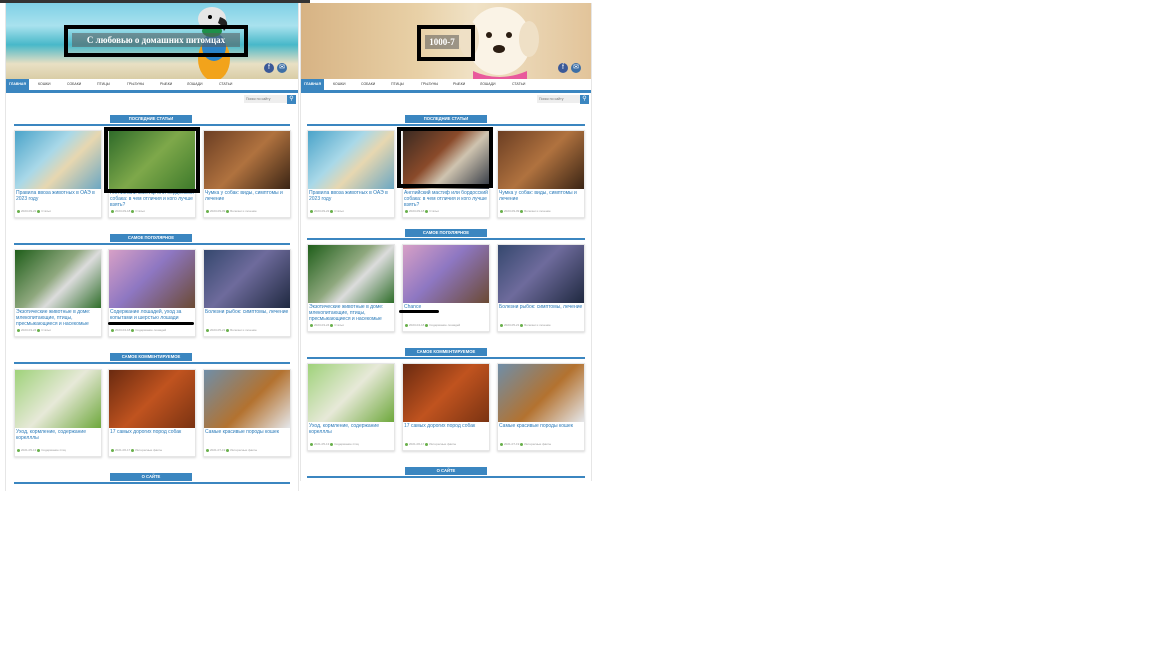  I want to click on article-meta: 2021-05-13 Содержание птиц, so click(58, 450).